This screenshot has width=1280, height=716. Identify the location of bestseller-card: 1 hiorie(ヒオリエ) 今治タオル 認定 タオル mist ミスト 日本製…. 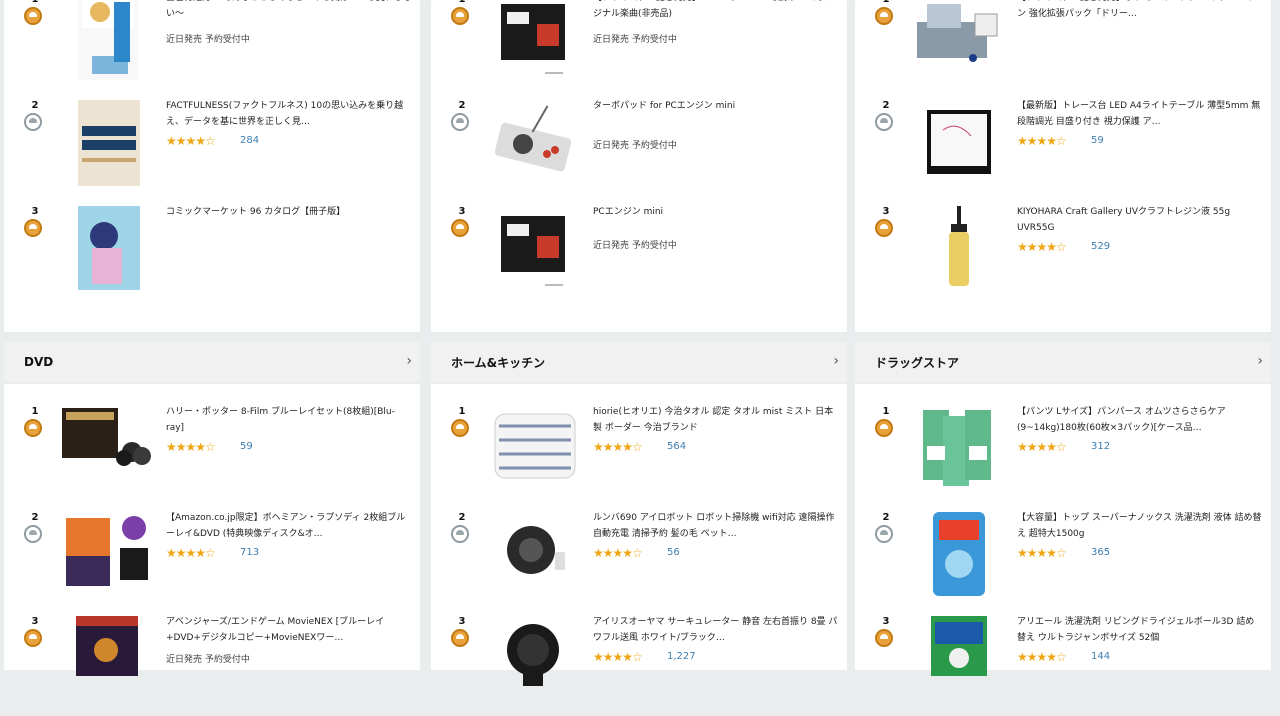
(639, 535).